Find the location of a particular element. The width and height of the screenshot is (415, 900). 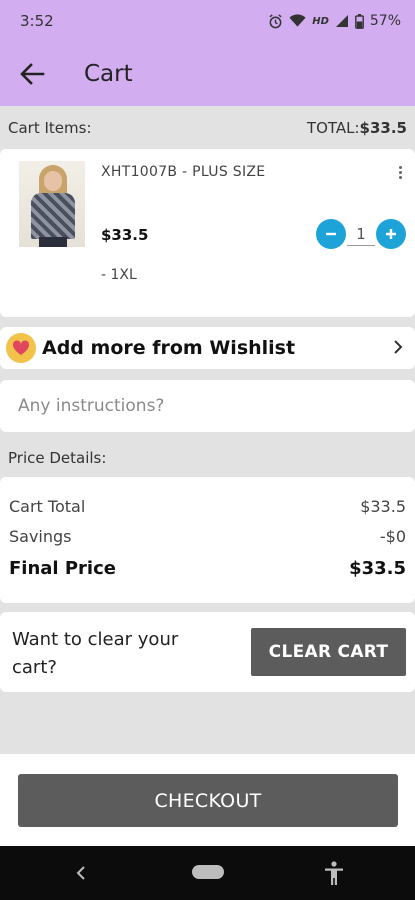

quantity-value: 1 is located at coordinates (361, 234).